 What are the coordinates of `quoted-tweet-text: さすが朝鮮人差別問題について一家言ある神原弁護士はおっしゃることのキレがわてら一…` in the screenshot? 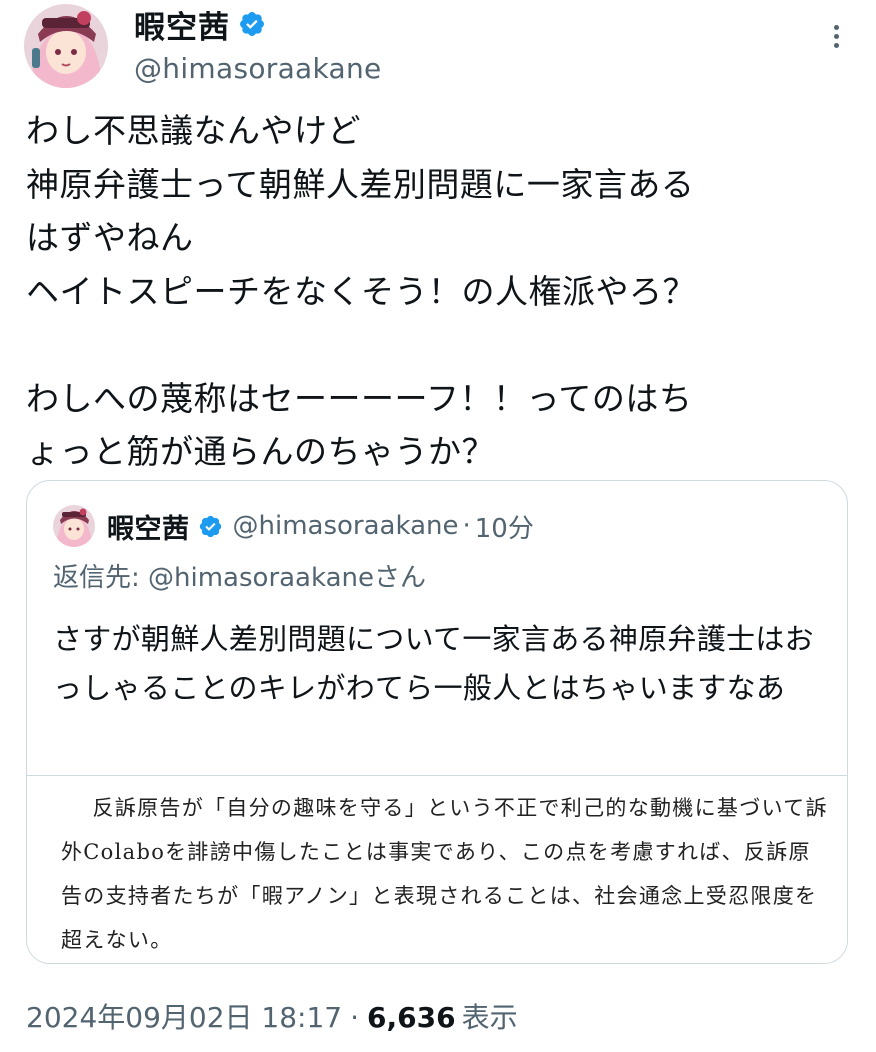 It's located at (433, 663).